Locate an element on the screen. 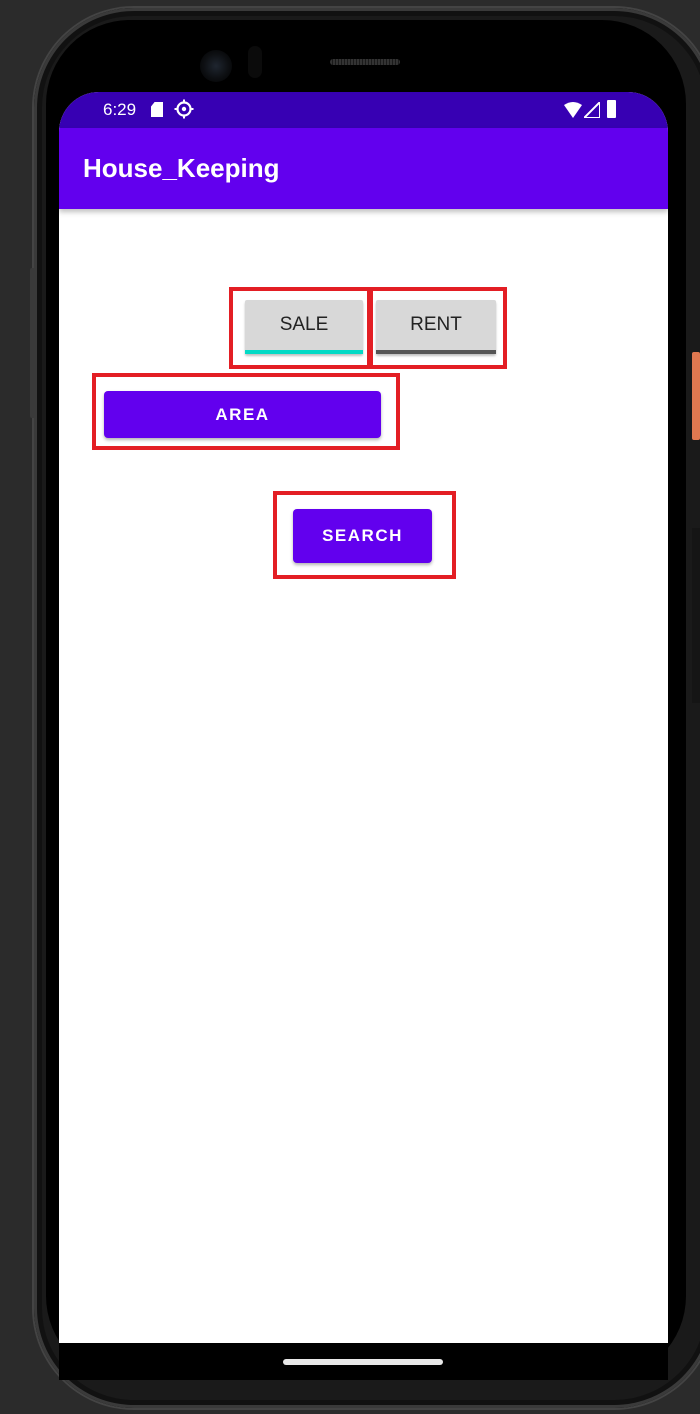 This screenshot has height=1414, width=700. home-gesture-handle is located at coordinates (363, 1362).